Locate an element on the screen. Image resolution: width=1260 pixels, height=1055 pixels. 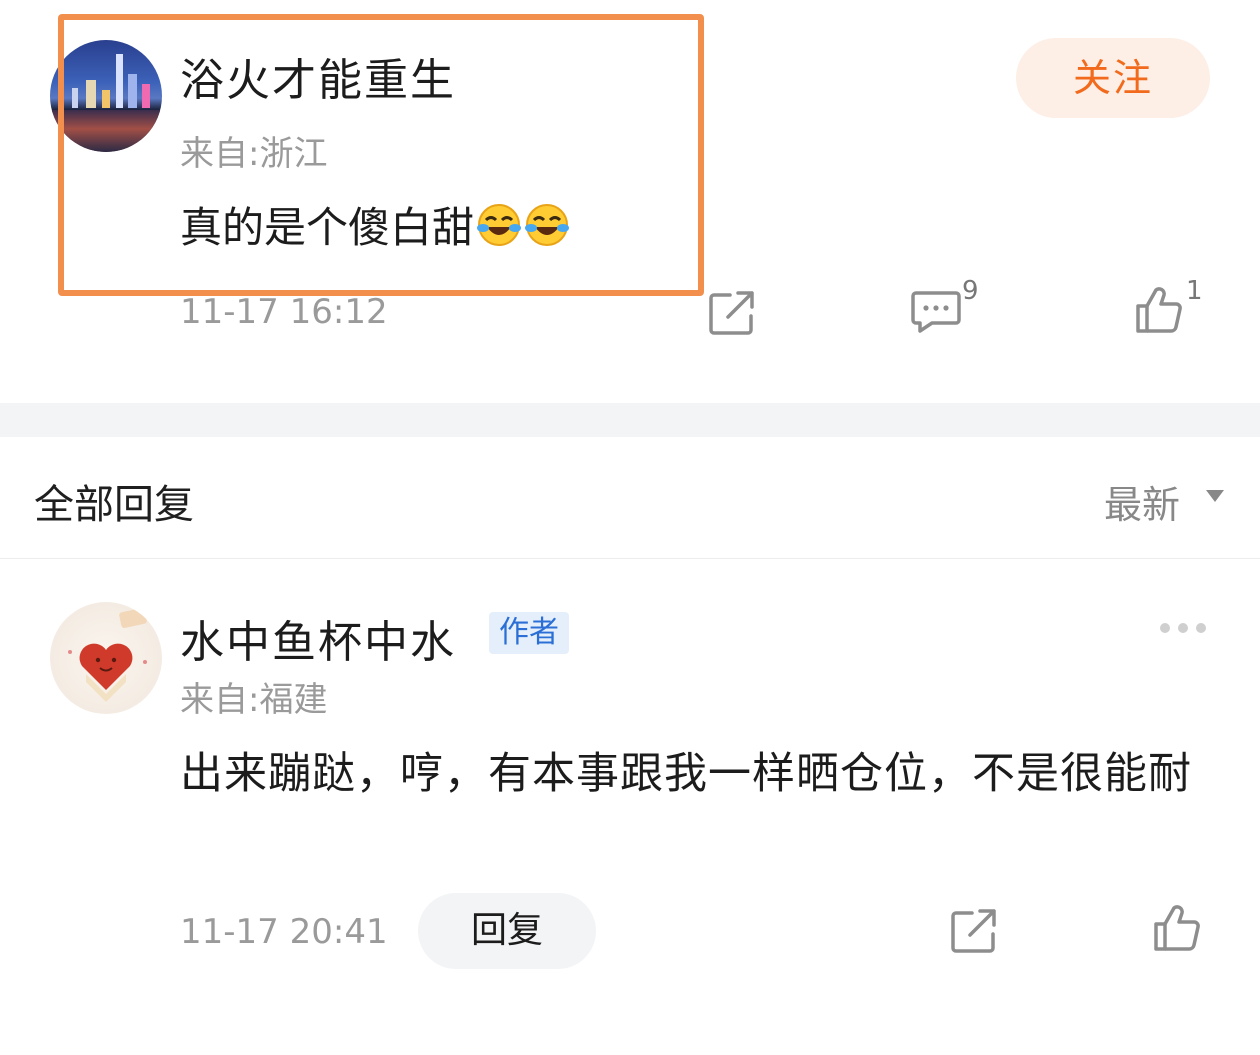
all-replies-title: 全部回复 is located at coordinates (114, 505).